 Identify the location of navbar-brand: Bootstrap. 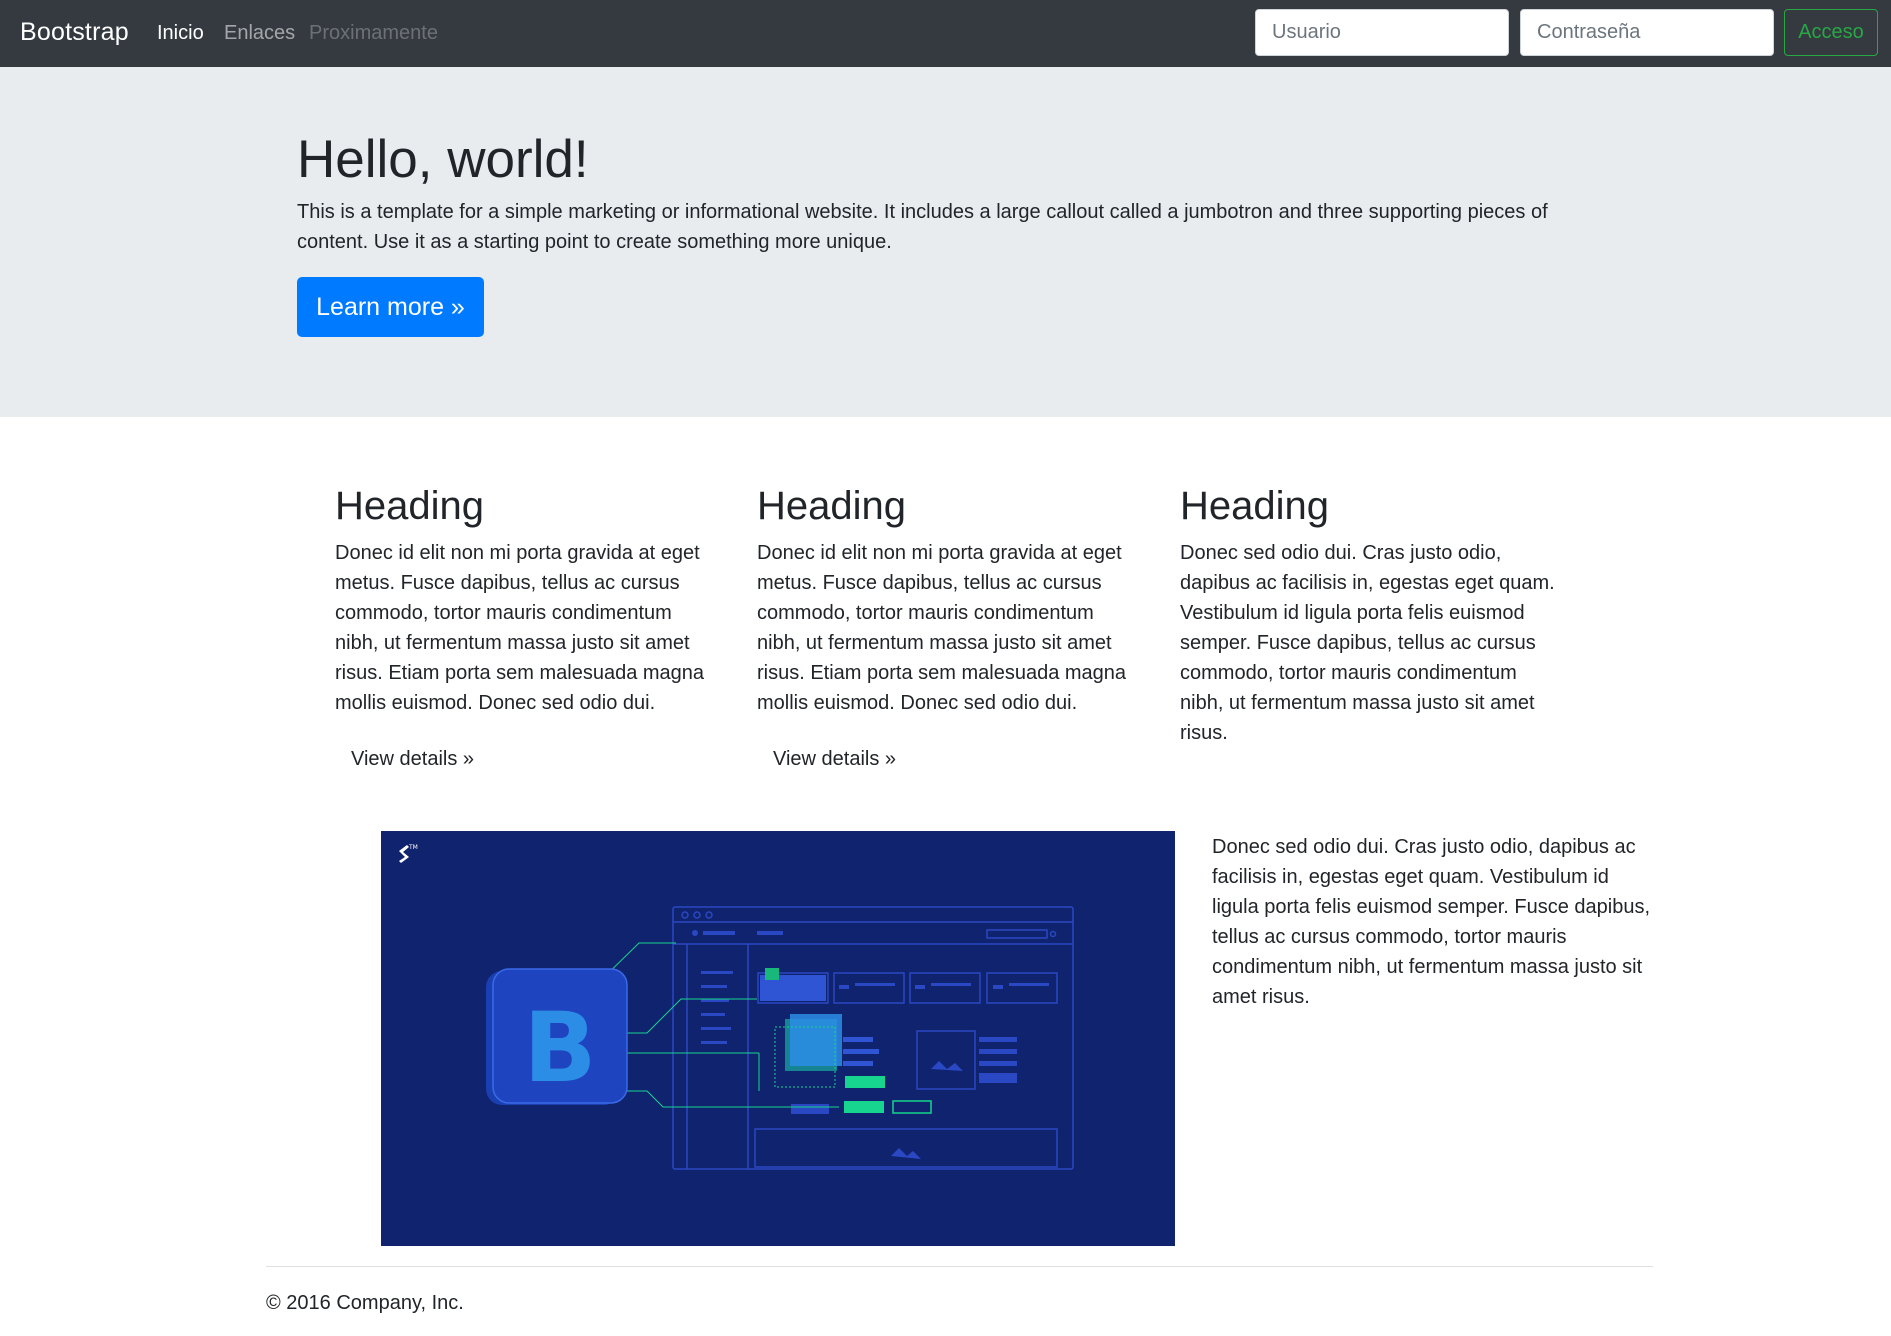
(74, 32).